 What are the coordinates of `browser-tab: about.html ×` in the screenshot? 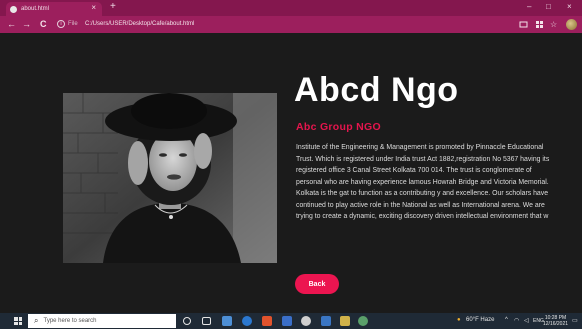 It's located at (54, 9).